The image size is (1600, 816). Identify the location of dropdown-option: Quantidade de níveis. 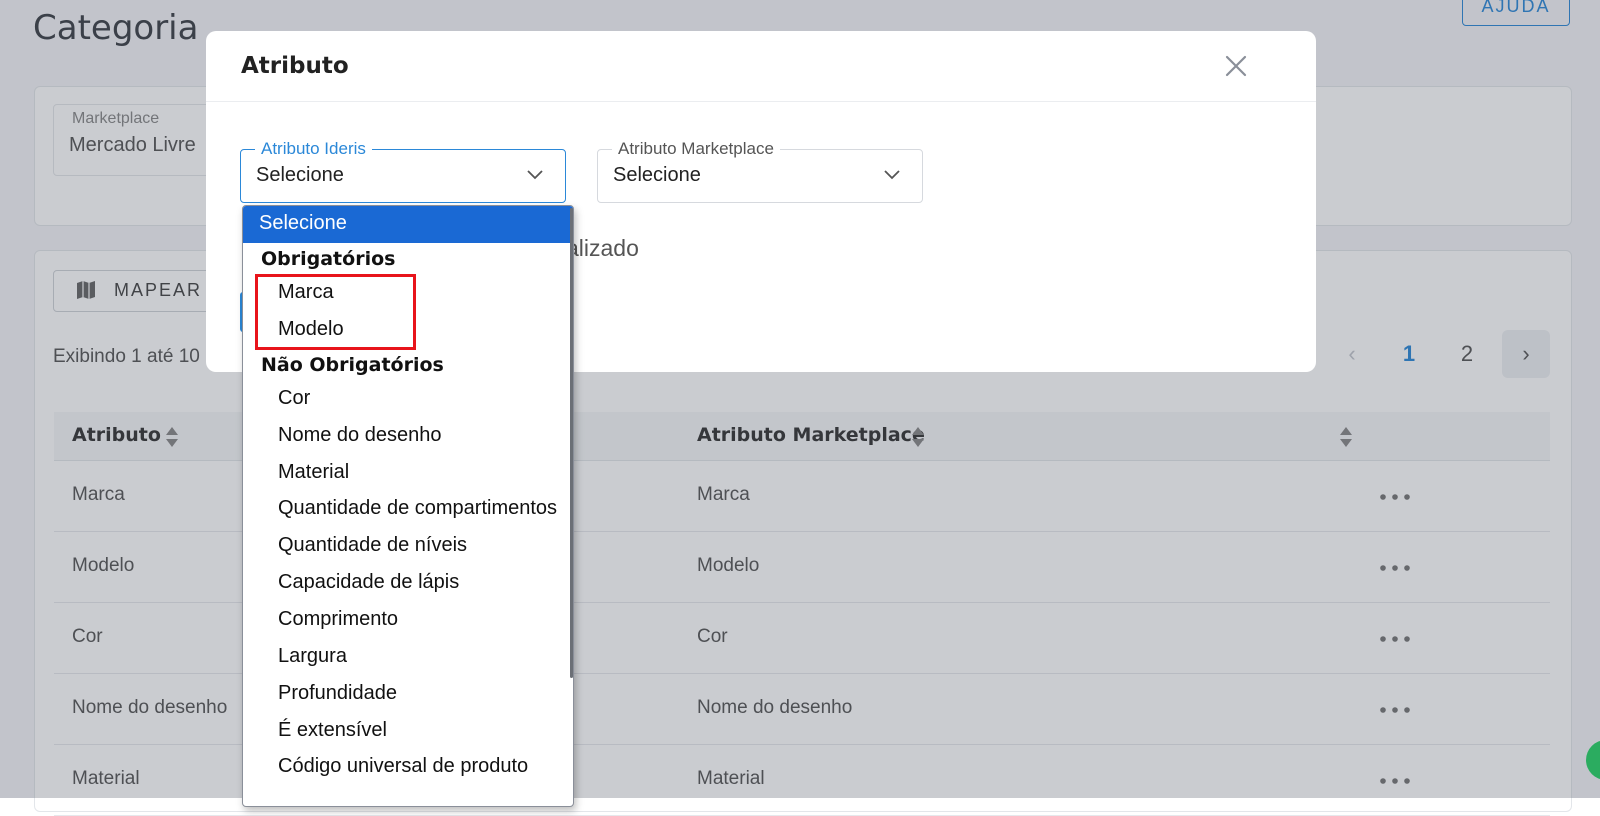
(372, 545).